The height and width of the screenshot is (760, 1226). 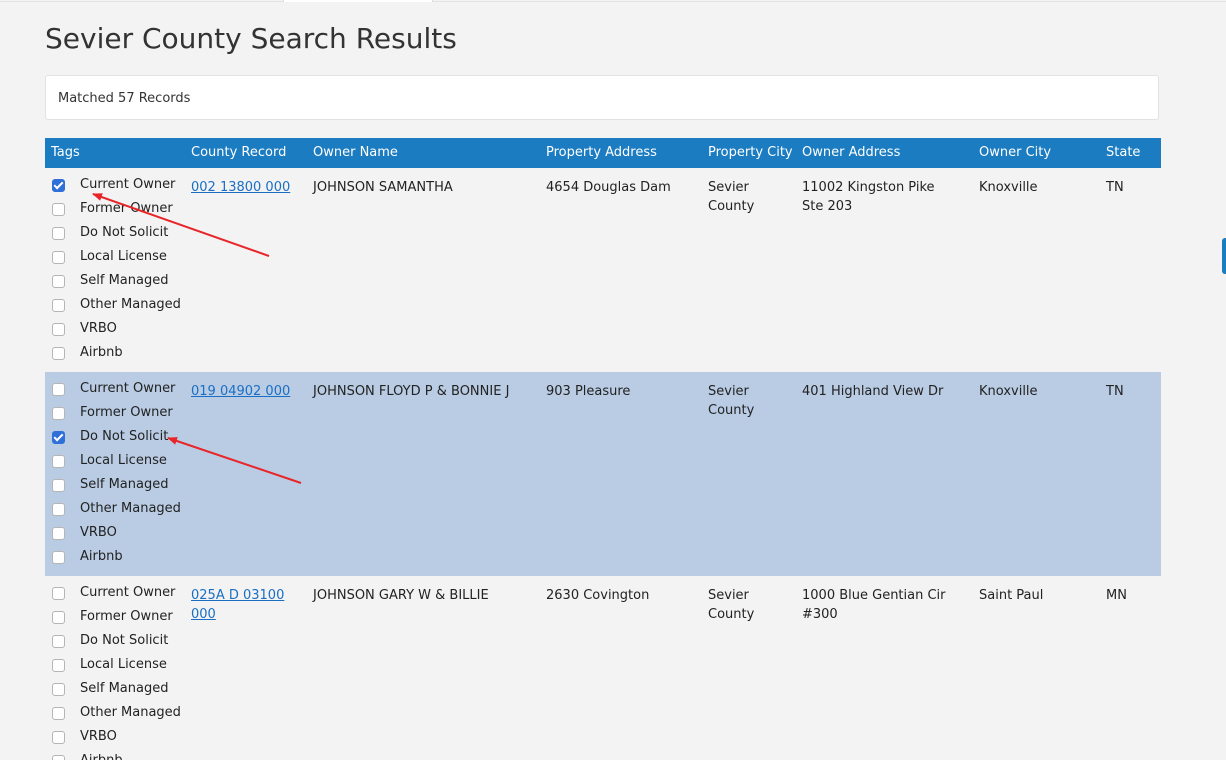 What do you see at coordinates (851, 153) in the screenshot?
I see `header-owner-address: Owner Address` at bounding box center [851, 153].